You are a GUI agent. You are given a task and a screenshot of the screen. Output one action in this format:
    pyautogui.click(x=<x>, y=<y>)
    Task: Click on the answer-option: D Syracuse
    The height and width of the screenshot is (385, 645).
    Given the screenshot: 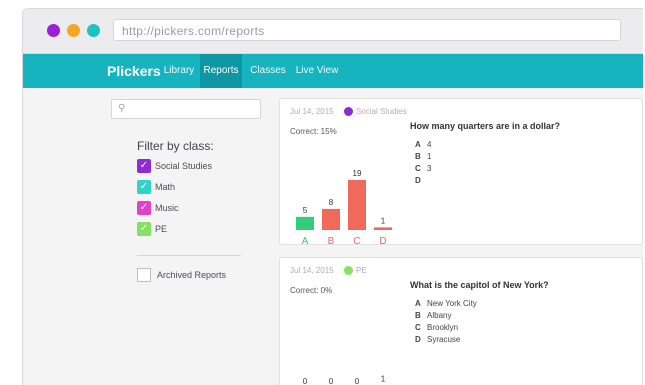 What is the action you would take?
    pyautogui.click(x=438, y=339)
    